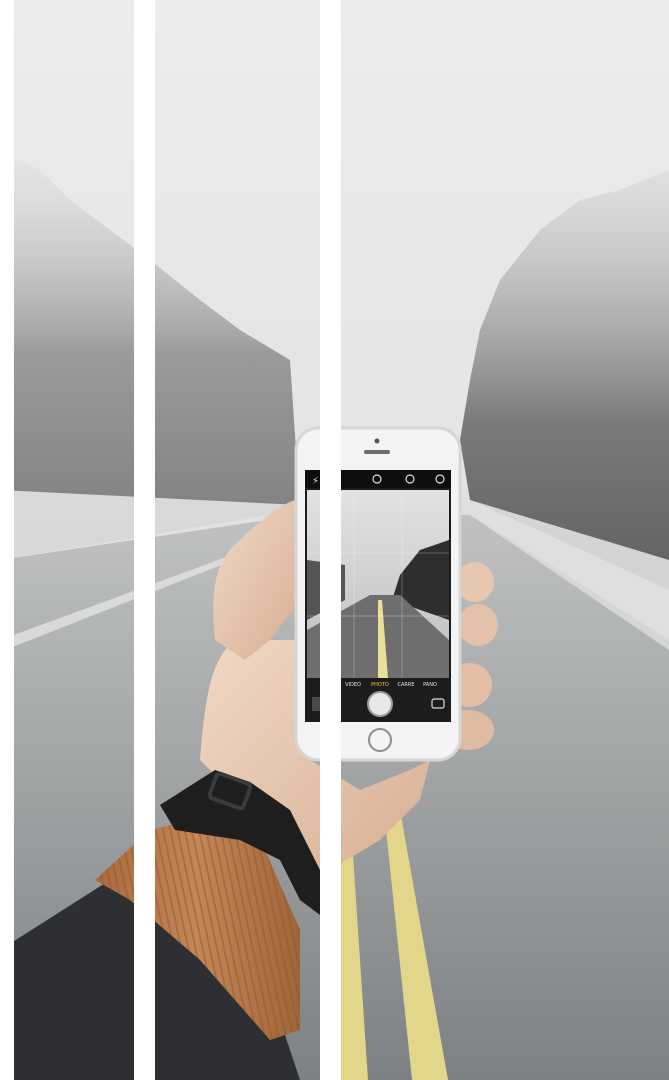 This screenshot has height=1080, width=669. What do you see at coordinates (377, 452) in the screenshot?
I see `phone-earpiece` at bounding box center [377, 452].